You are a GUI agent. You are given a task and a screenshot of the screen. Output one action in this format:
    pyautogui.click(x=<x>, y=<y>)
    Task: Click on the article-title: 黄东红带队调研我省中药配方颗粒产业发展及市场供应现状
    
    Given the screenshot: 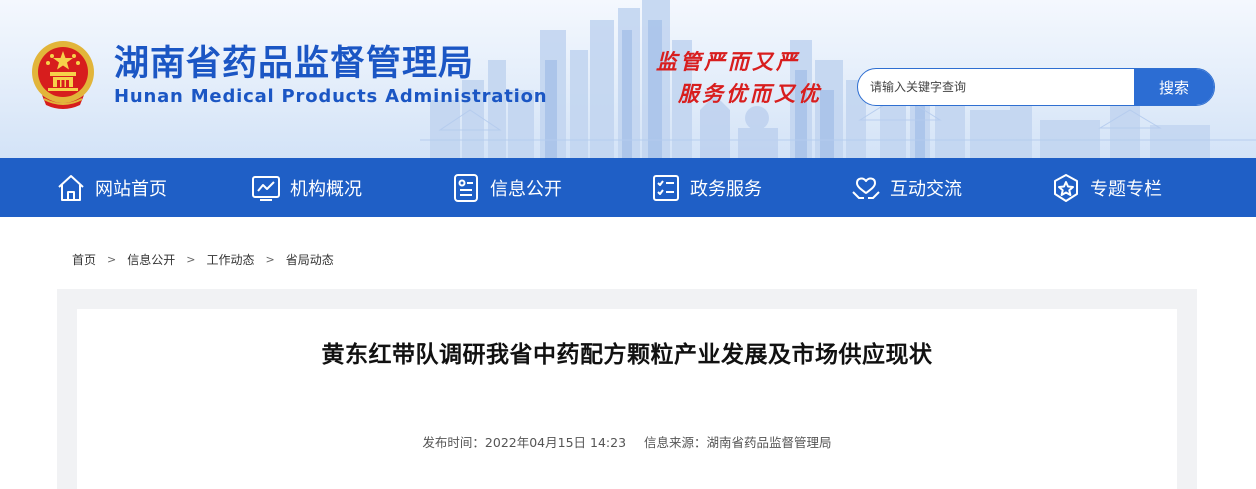 What is the action you would take?
    pyautogui.click(x=627, y=355)
    